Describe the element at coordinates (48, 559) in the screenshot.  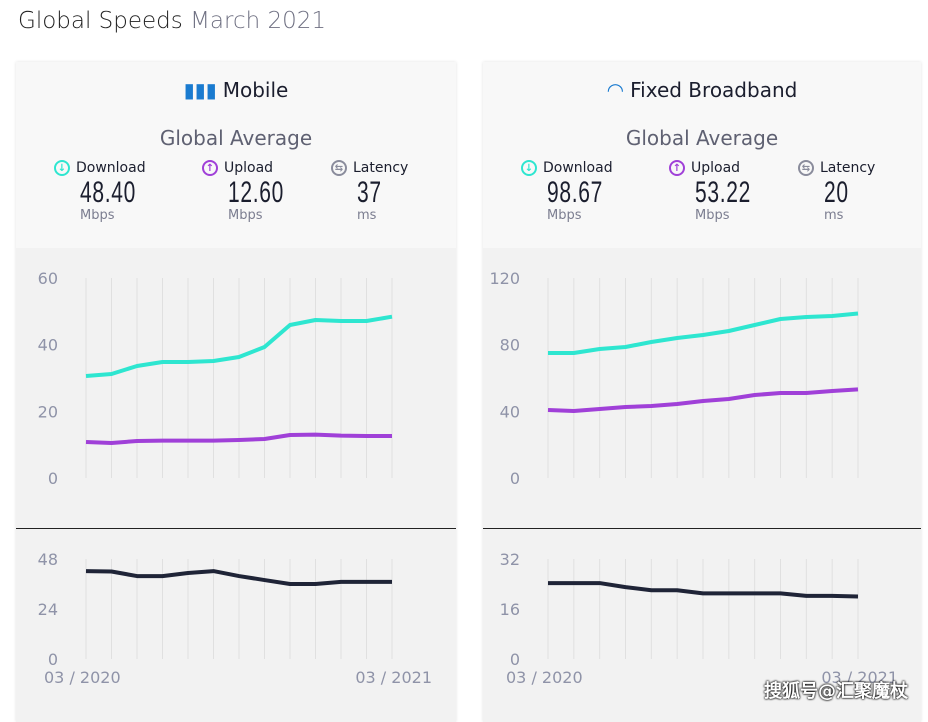
I see `y-tick-label: 48` at that location.